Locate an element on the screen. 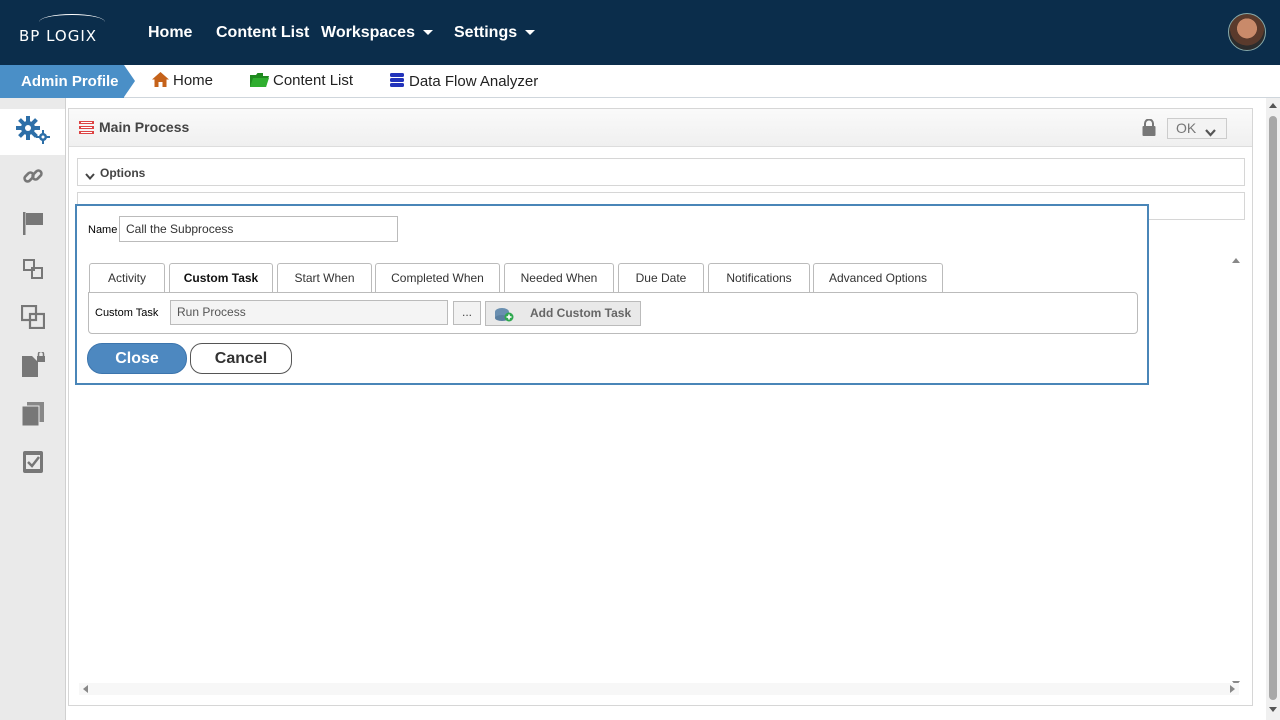 The width and height of the screenshot is (1280, 720). sidebar-item-copy is located at coordinates (32, 319).